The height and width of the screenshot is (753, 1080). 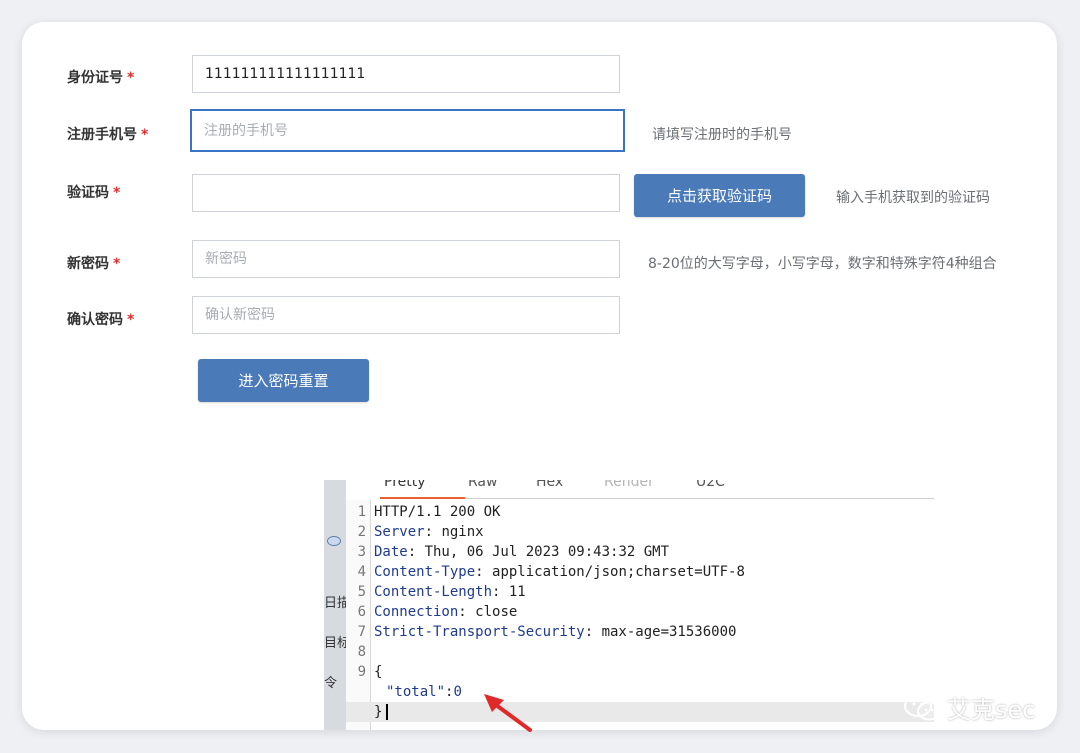 I want to click on captcha-hint: 输入手机获取到的验证码, so click(x=913, y=198).